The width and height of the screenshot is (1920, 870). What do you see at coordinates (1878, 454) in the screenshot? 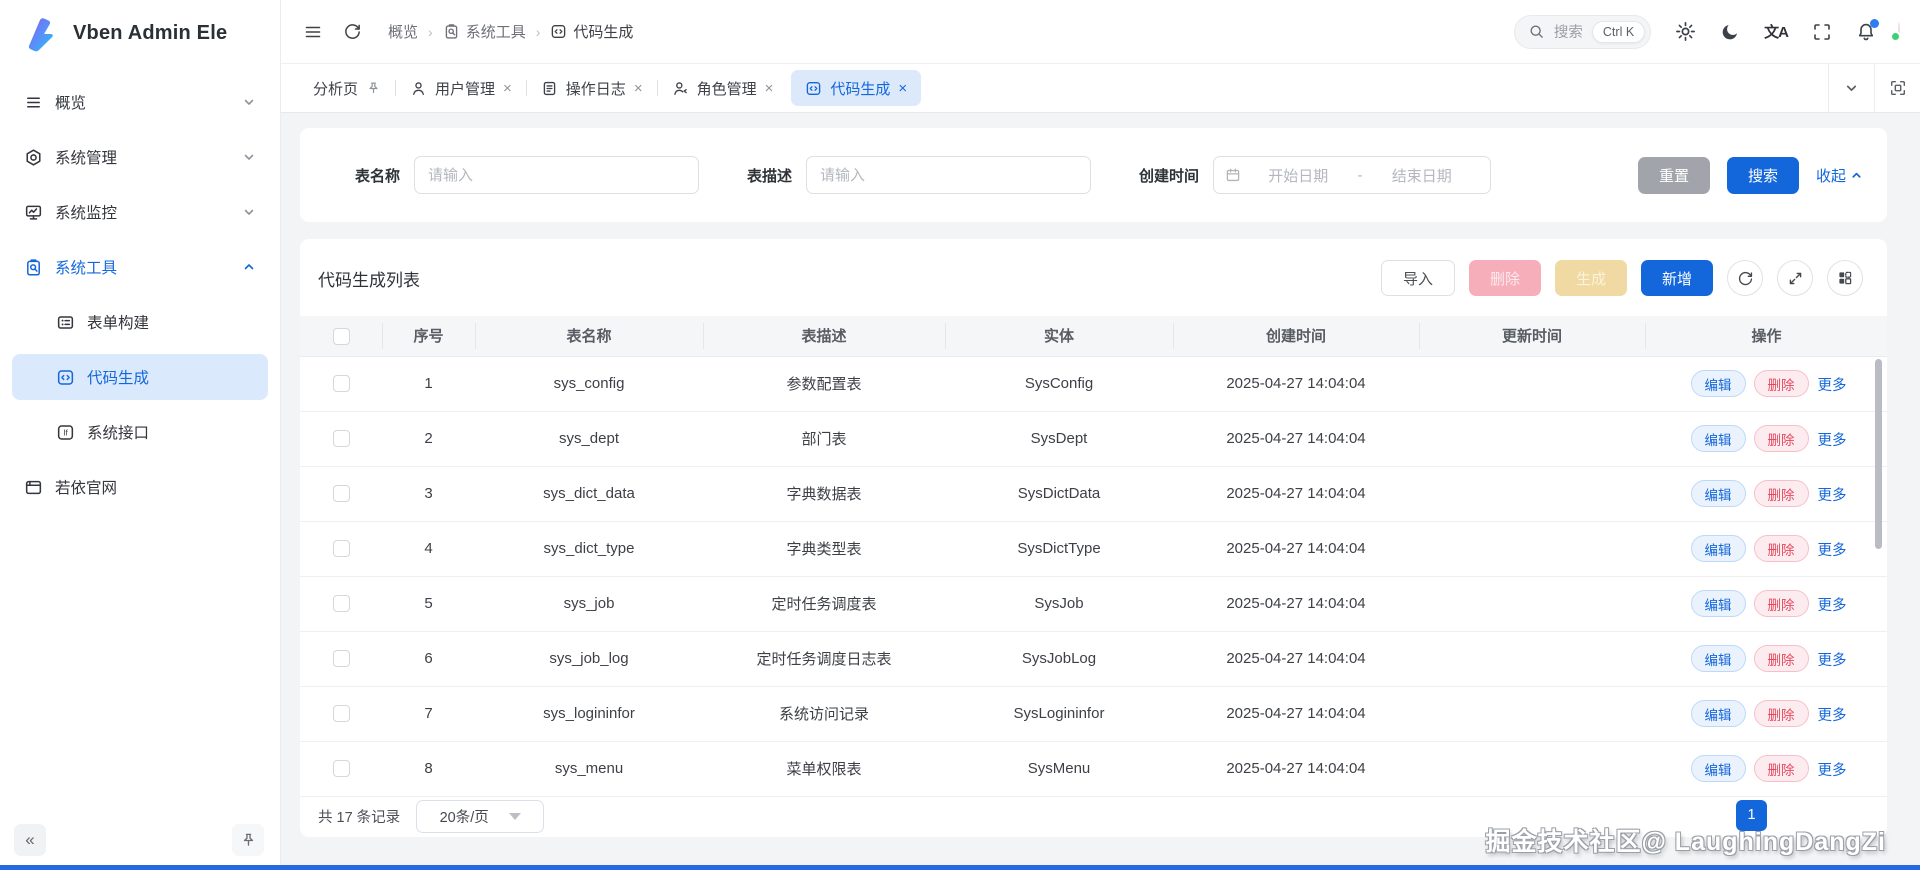
I see `vertical-scrollbar-thumb` at bounding box center [1878, 454].